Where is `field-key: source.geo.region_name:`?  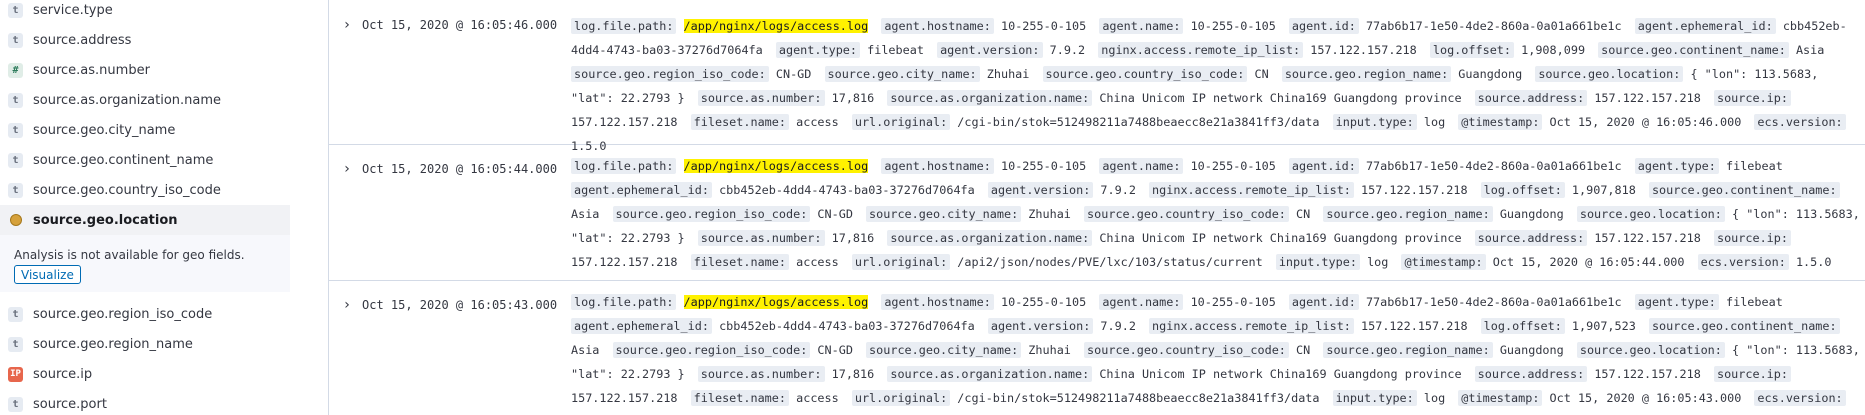
field-key: source.geo.region_name: is located at coordinates (1366, 74).